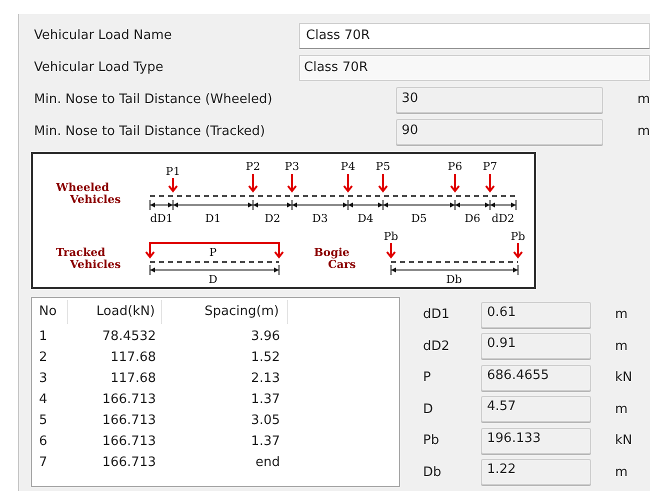 Image resolution: width=650 pixels, height=491 pixels. What do you see at coordinates (265, 421) in the screenshot?
I see `table-cell-text: 3.05` at bounding box center [265, 421].